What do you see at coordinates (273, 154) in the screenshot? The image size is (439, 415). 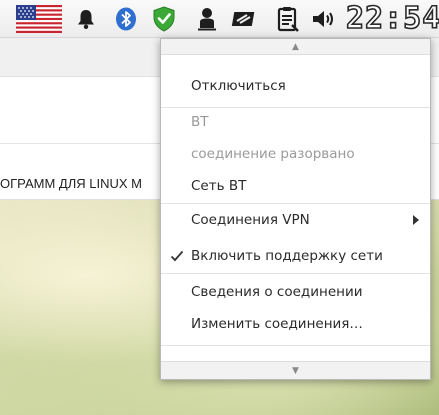 I see `menu-item-label: соединение разорвано` at bounding box center [273, 154].